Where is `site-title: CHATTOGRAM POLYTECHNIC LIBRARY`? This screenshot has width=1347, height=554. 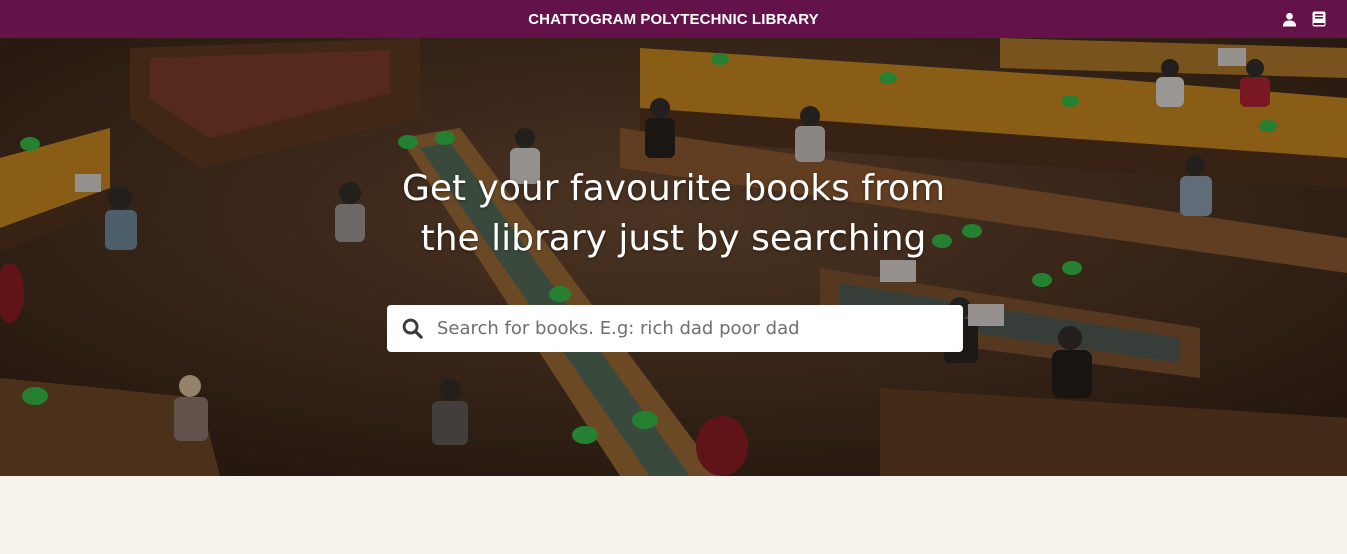 site-title: CHATTOGRAM POLYTECHNIC LIBRARY is located at coordinates (673, 19).